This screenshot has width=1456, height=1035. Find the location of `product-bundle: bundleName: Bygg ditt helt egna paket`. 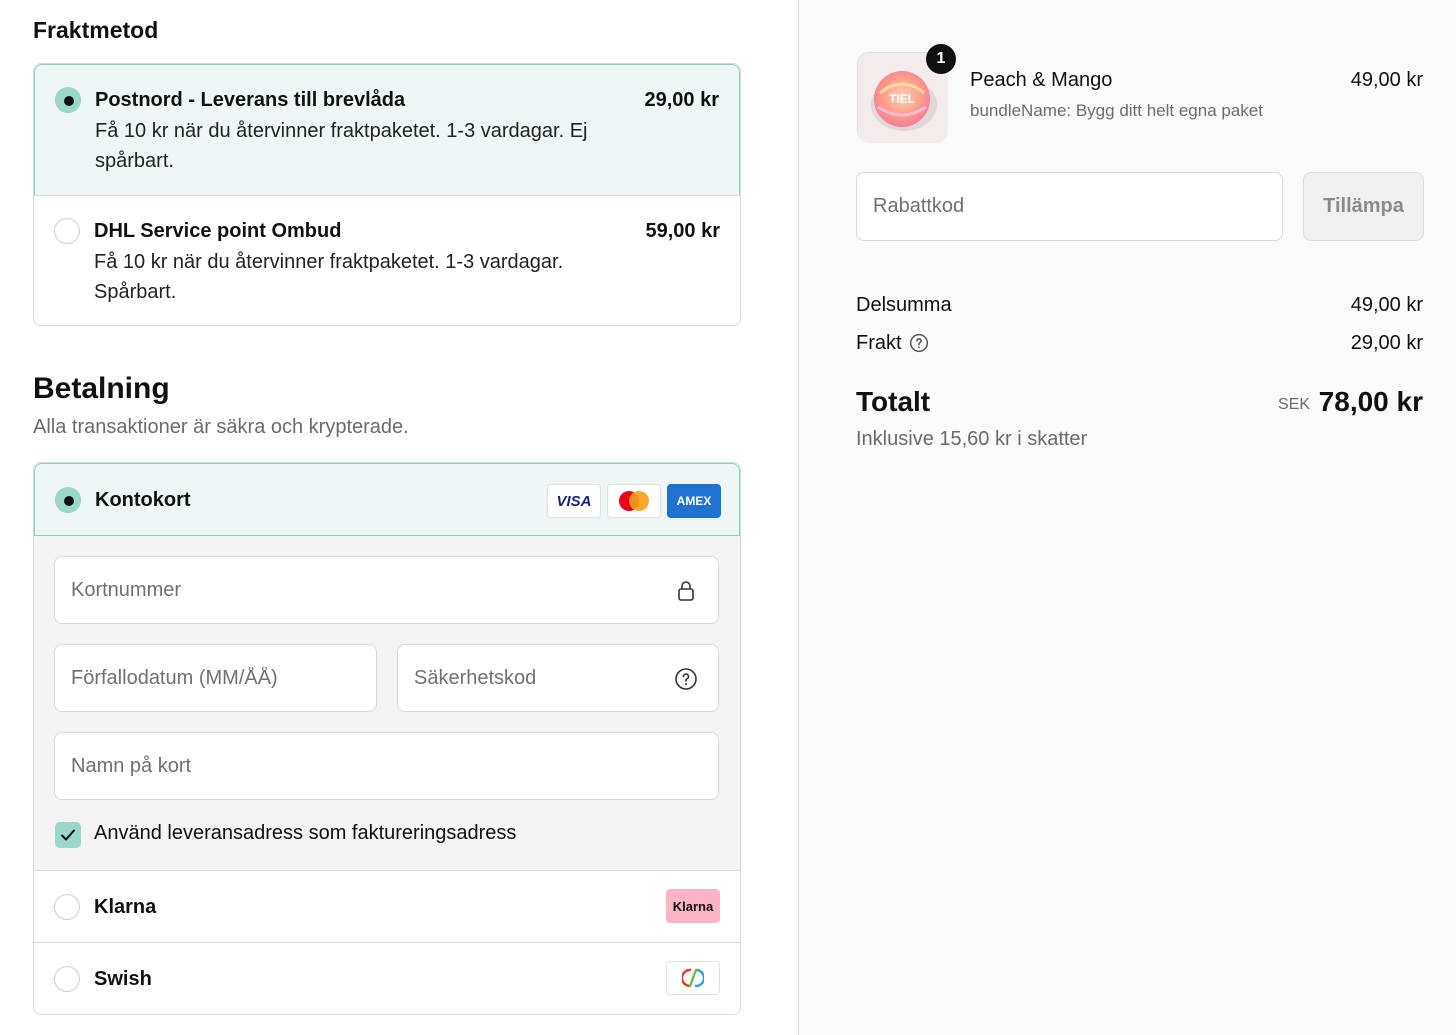

product-bundle: bundleName: Bygg ditt helt egna paket is located at coordinates (1116, 110).